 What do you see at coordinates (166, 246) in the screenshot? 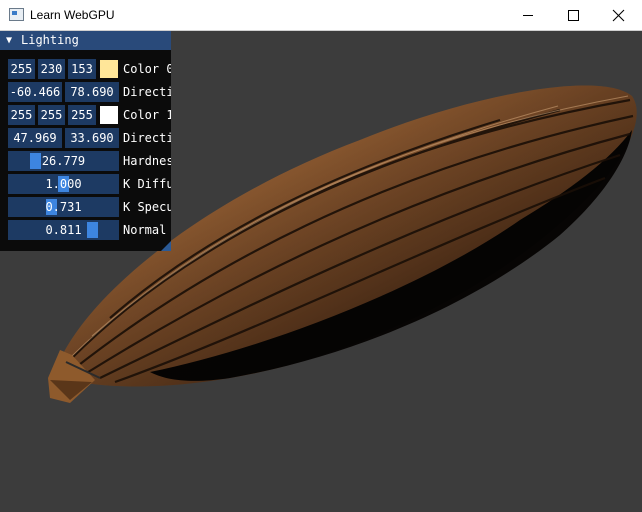
I see `resize-grip-icon` at bounding box center [166, 246].